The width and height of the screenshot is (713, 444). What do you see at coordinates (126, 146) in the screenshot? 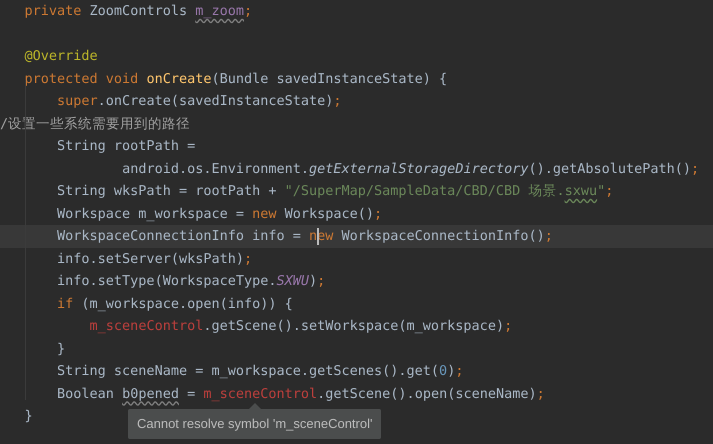
I see `code-text: String rootPath =` at bounding box center [126, 146].